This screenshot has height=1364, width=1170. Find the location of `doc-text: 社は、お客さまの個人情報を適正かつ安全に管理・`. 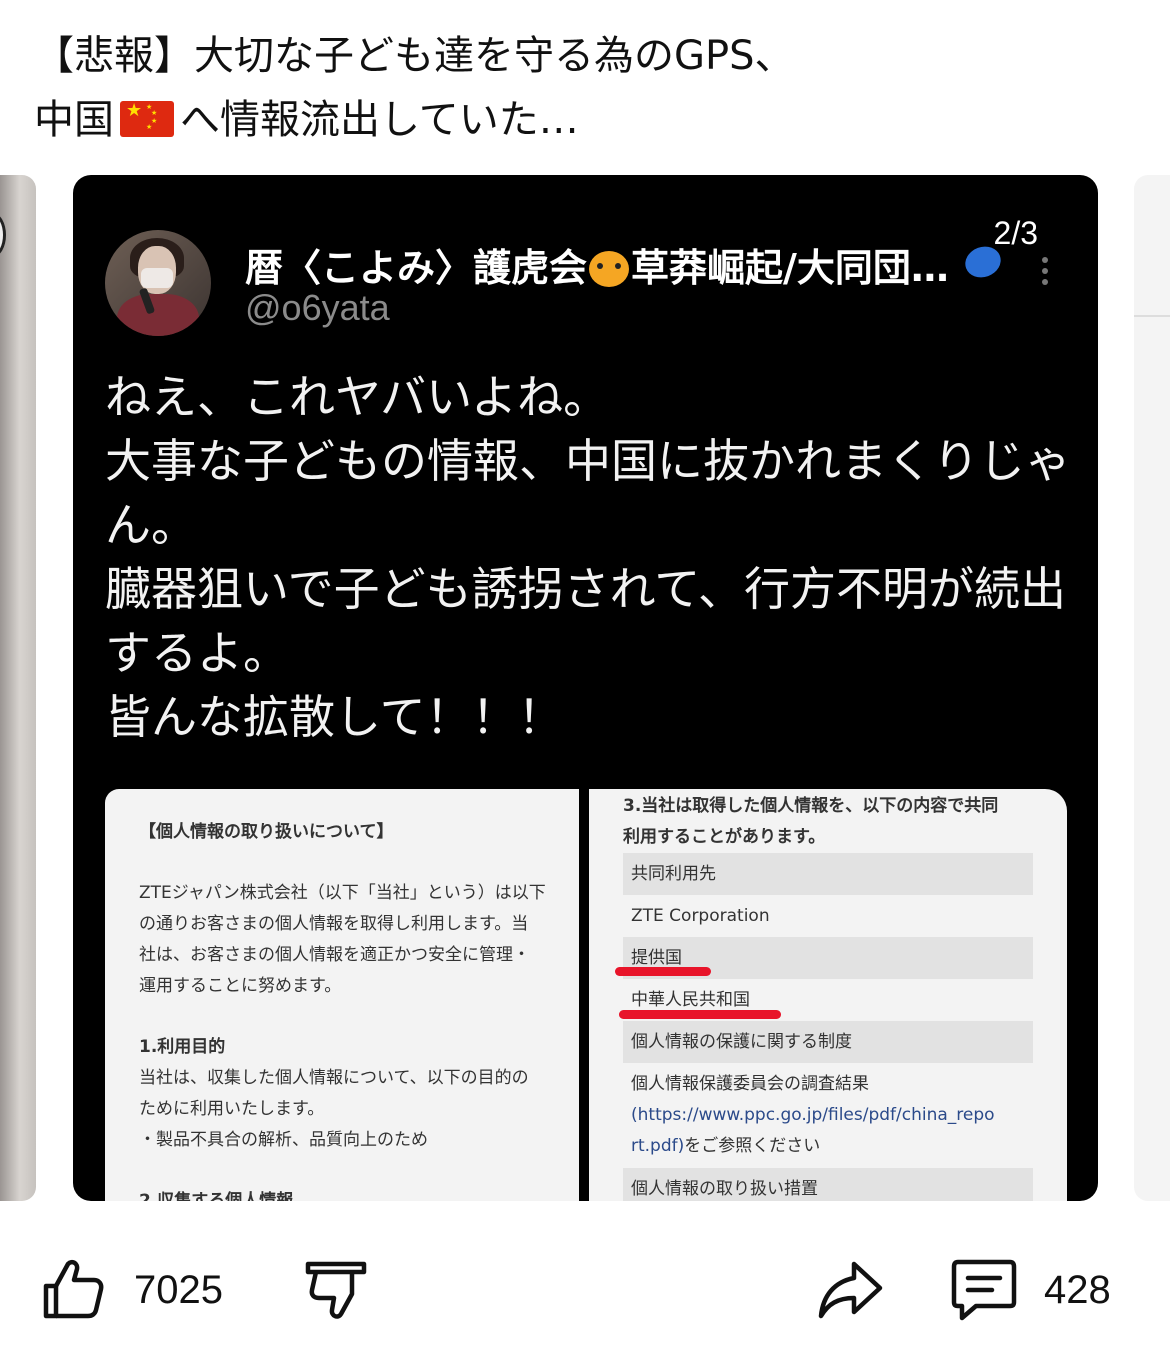

doc-text: 社は、お客さまの個人情報を適正かつ安全に管理・ is located at coordinates (334, 955).